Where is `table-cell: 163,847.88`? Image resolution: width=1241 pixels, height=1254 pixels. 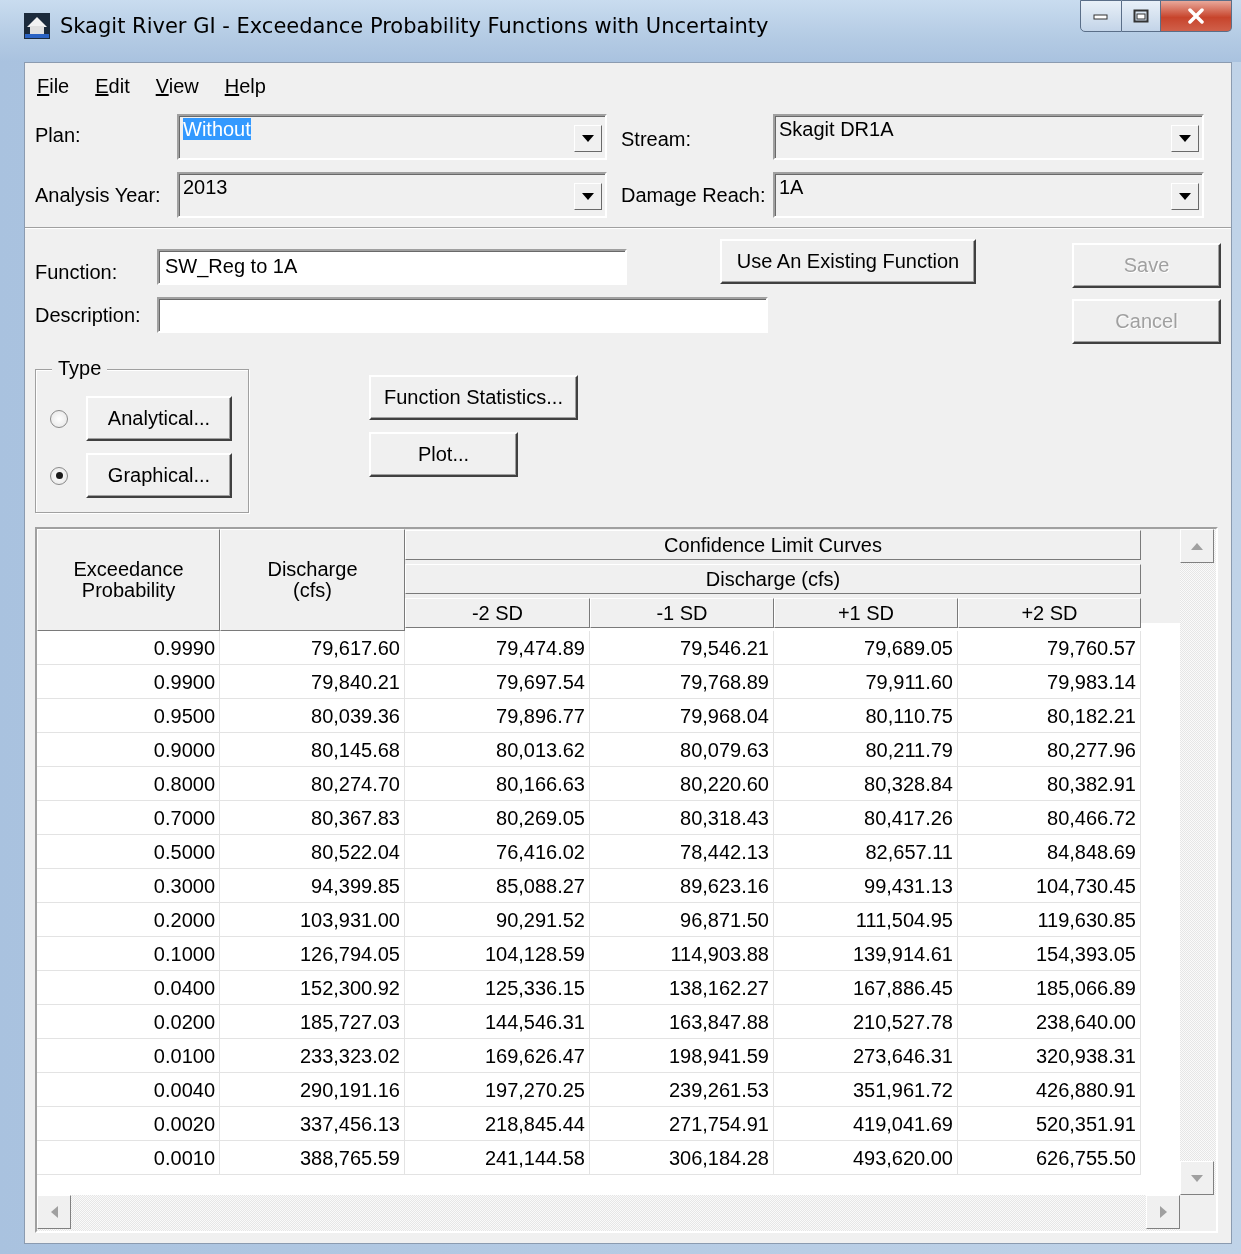 table-cell: 163,847.88 is located at coordinates (682, 1022).